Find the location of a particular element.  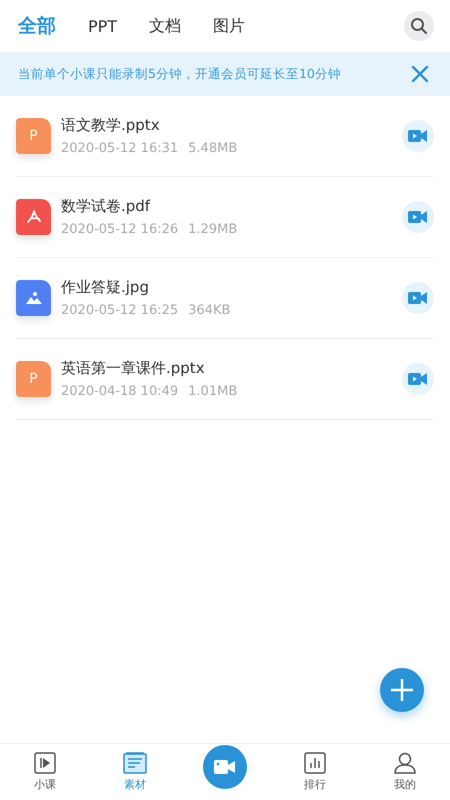

file-date: 2020-05-12 16:26 is located at coordinates (119, 229).